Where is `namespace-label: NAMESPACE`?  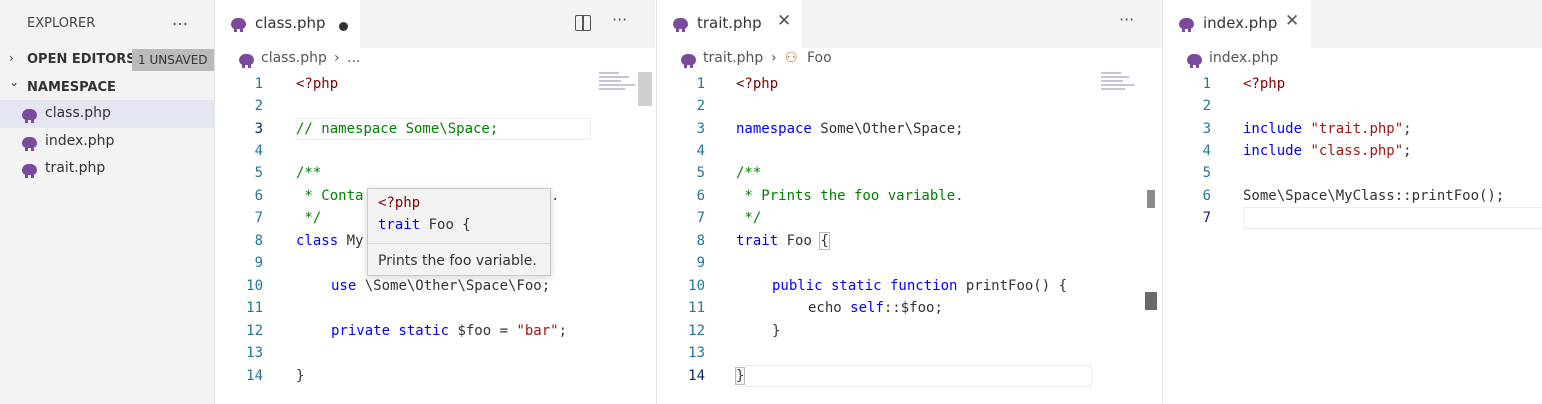
namespace-label: NAMESPACE is located at coordinates (71, 87).